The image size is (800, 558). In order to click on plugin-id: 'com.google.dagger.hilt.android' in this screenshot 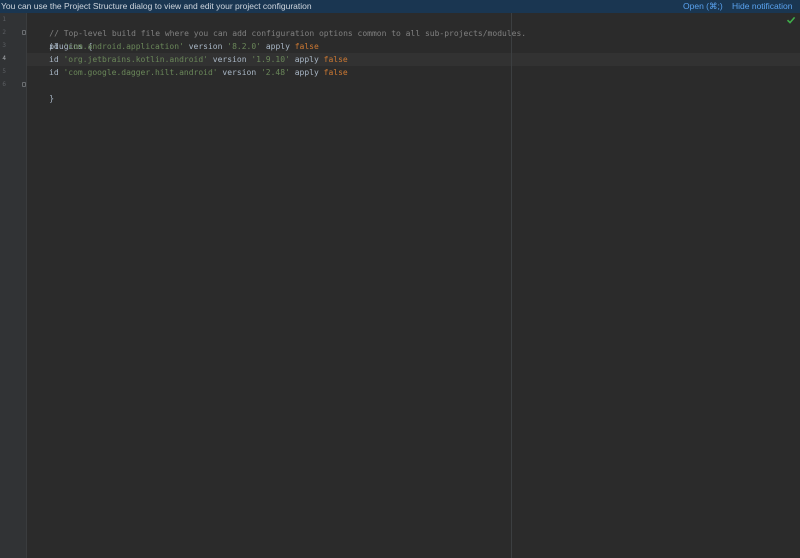, I will do `click(140, 72)`.